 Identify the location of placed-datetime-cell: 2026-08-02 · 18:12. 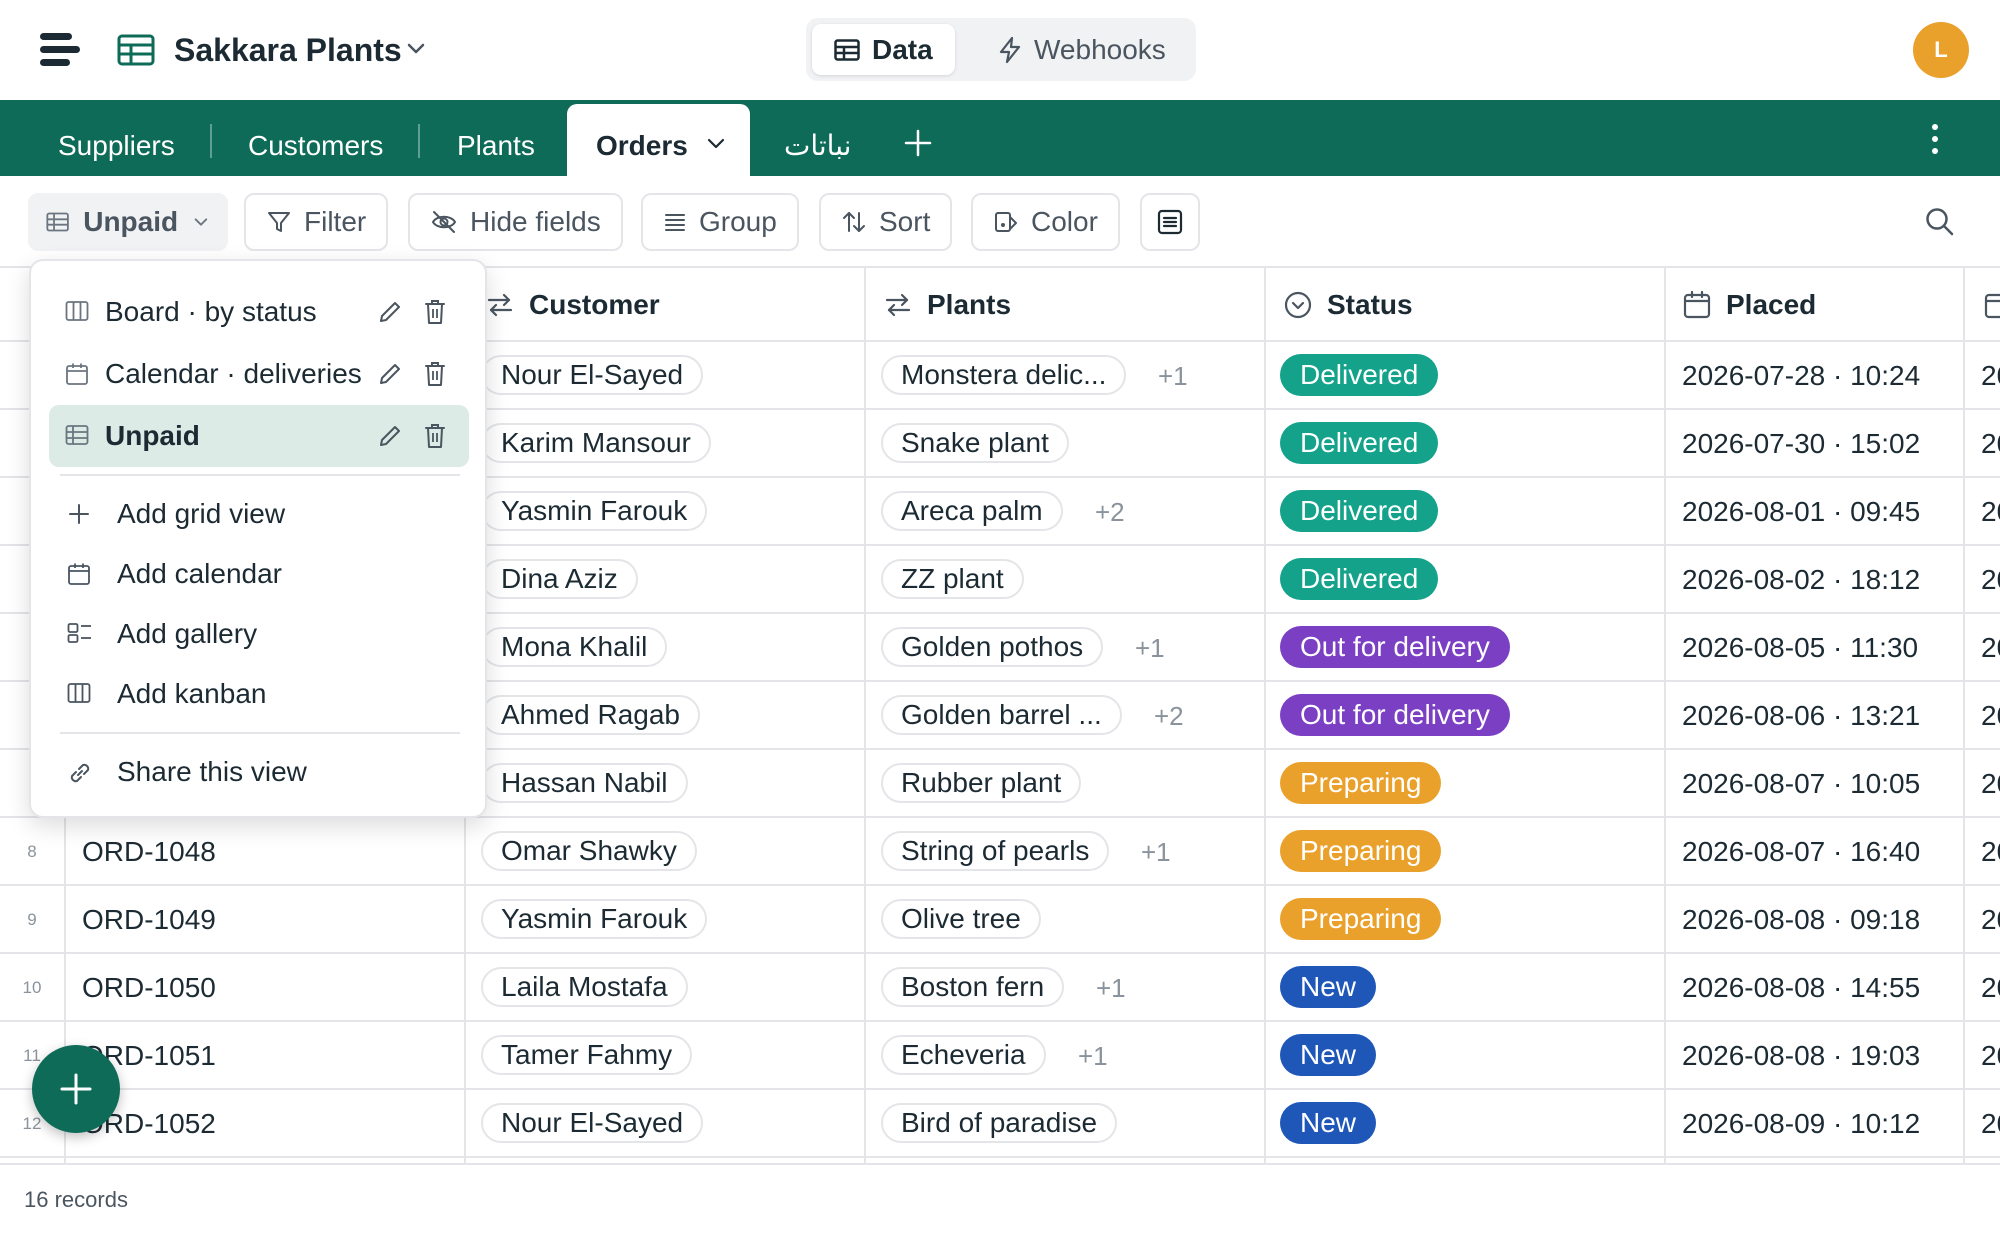
(1801, 580).